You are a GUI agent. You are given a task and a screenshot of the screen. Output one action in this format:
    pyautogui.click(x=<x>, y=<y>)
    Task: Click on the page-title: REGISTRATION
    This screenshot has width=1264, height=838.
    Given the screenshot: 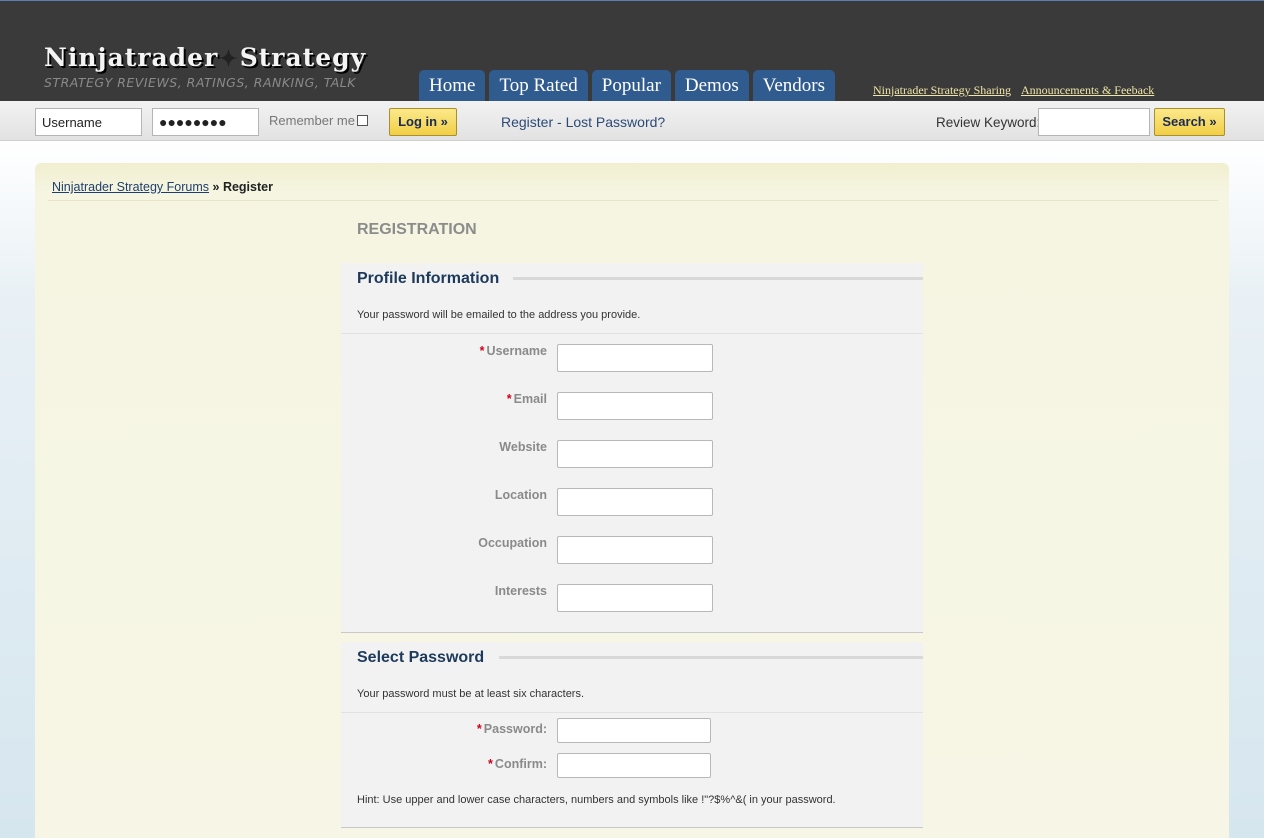 What is the action you would take?
    pyautogui.click(x=417, y=229)
    